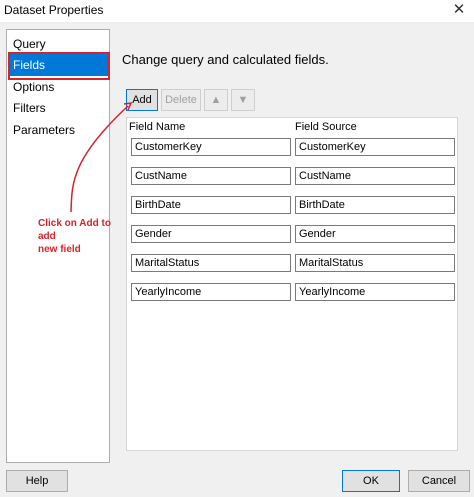  I want to click on fields-highlight-box, so click(59, 66).